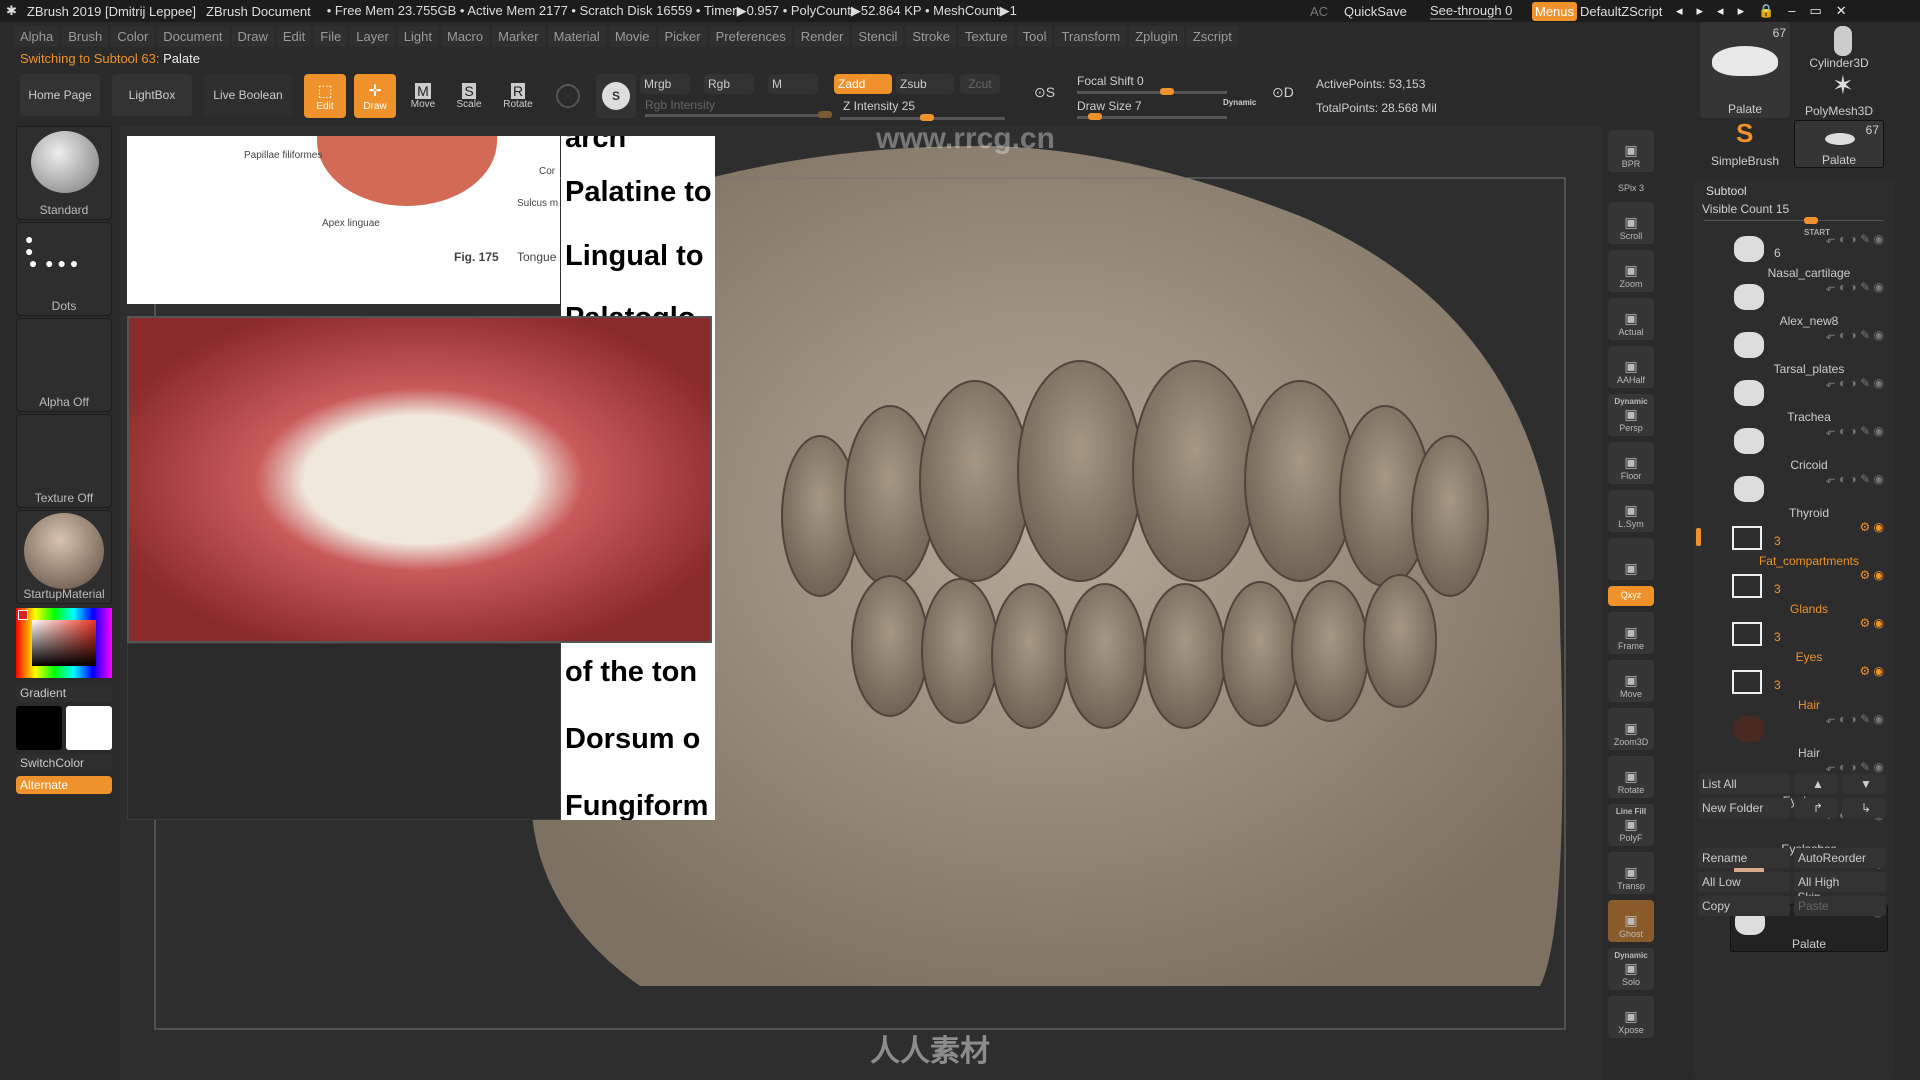  What do you see at coordinates (64, 365) in the screenshot?
I see `alpha-selector: Alpha Off` at bounding box center [64, 365].